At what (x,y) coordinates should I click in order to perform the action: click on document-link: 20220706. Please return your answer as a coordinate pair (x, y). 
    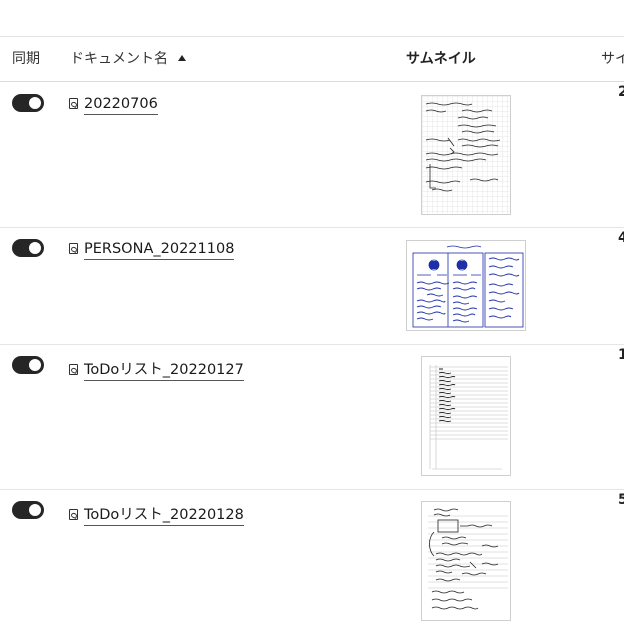
    Looking at the image, I should click on (113, 107).